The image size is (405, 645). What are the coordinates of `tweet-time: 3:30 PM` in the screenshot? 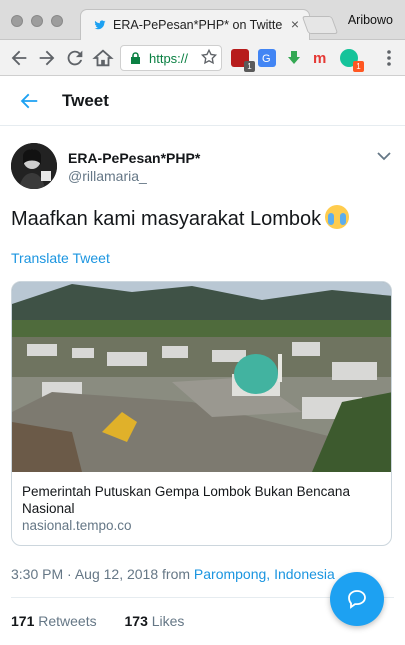 It's located at (37, 574).